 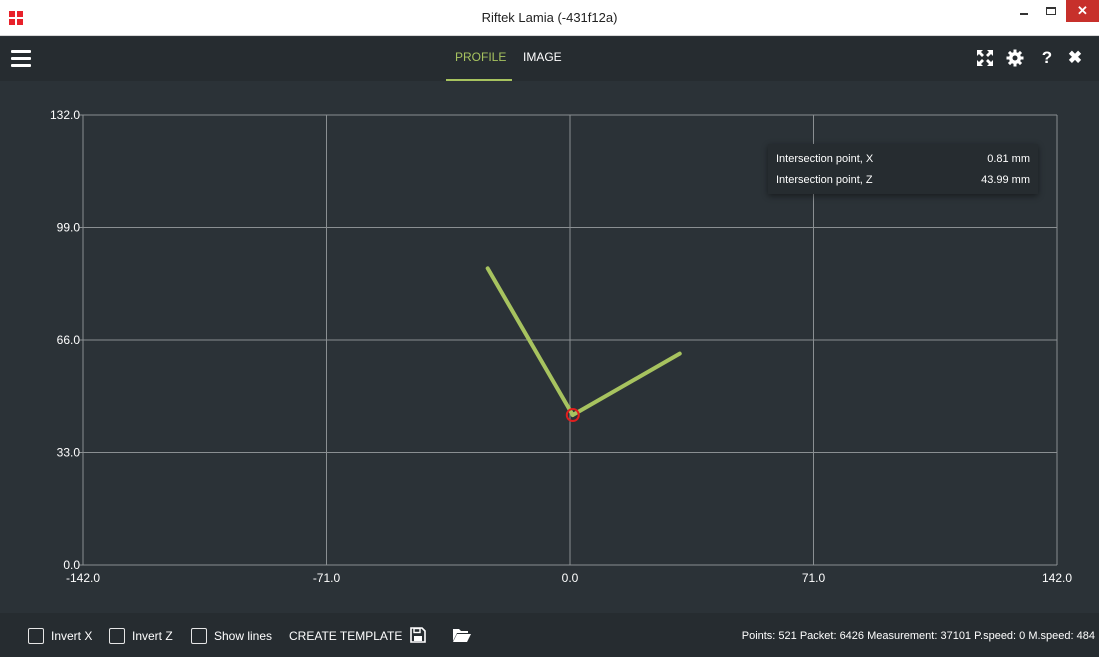 What do you see at coordinates (69, 453) in the screenshot?
I see `y-tick-label: 33.0` at bounding box center [69, 453].